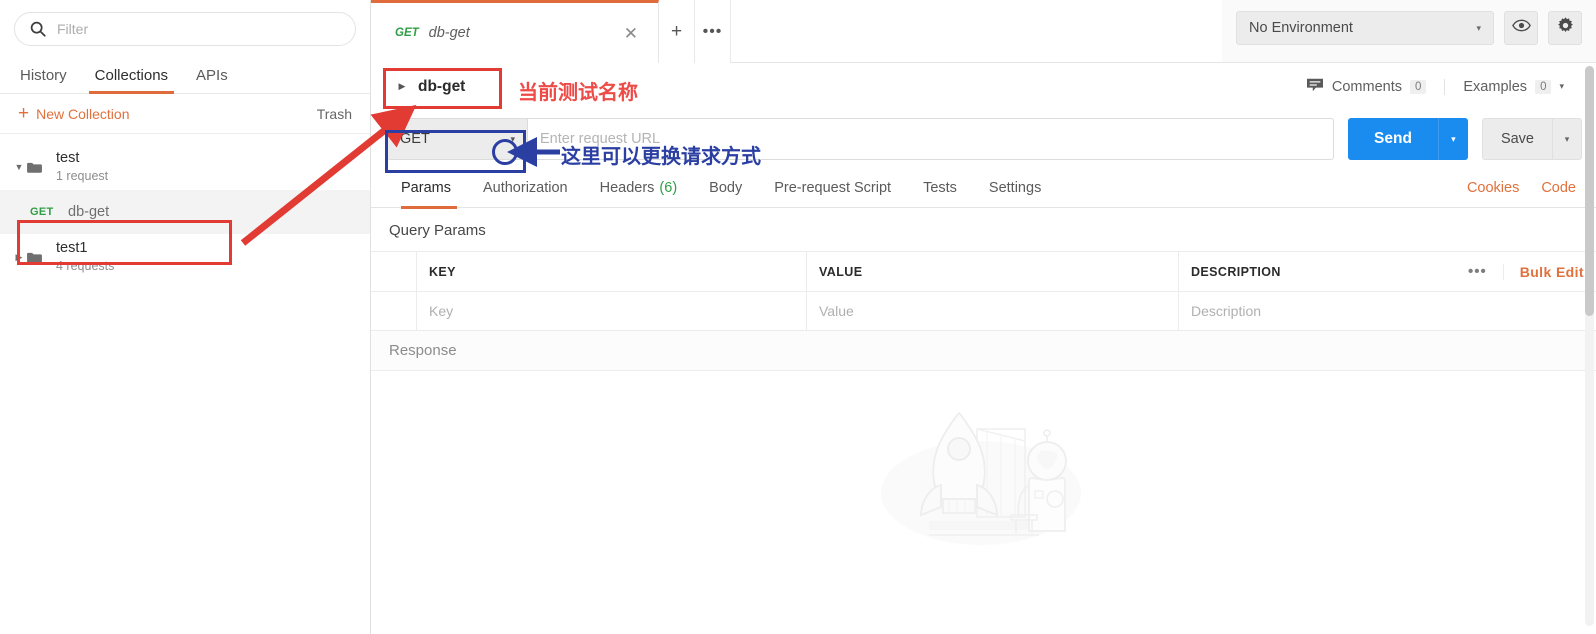 The image size is (1596, 634). I want to click on query-params-title: Query Params, so click(437, 230).